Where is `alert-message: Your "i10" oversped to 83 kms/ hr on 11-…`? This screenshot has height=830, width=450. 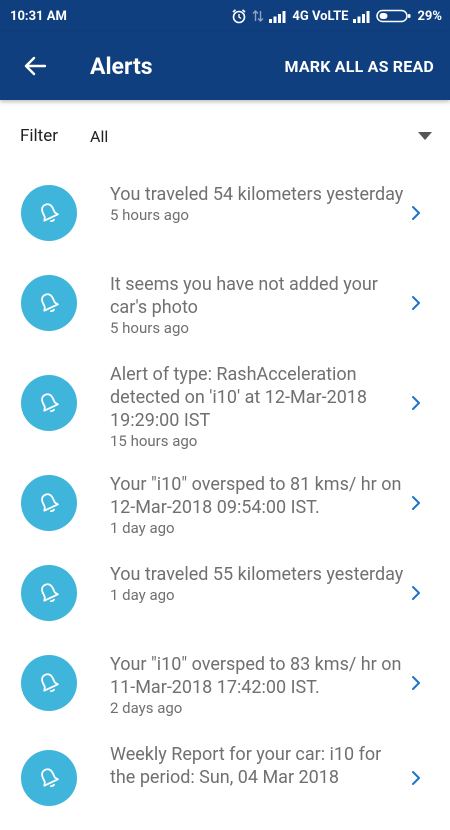 alert-message: Your "i10" oversped to 83 kms/ hr on 11-… is located at coordinates (256, 676).